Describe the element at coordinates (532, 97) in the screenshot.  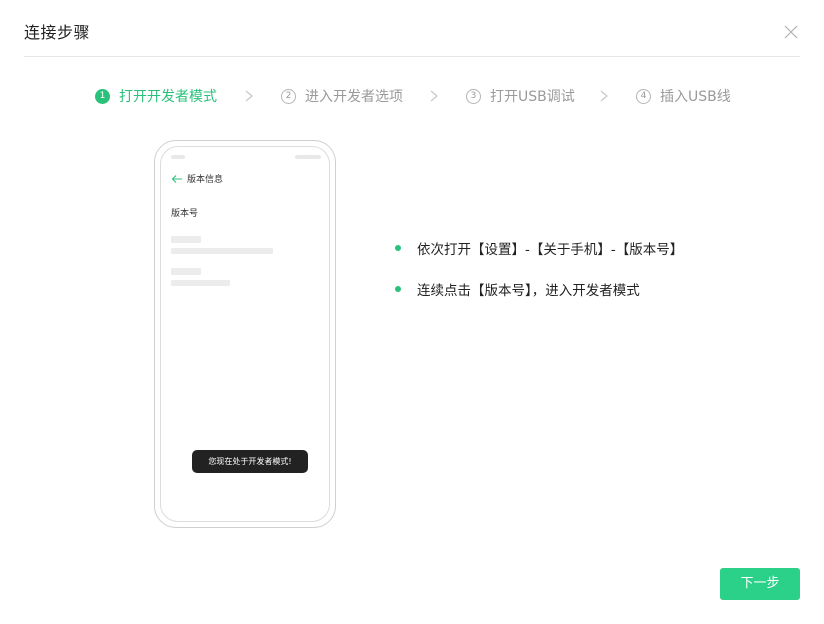
I see `step-label: 打开USB调试` at that location.